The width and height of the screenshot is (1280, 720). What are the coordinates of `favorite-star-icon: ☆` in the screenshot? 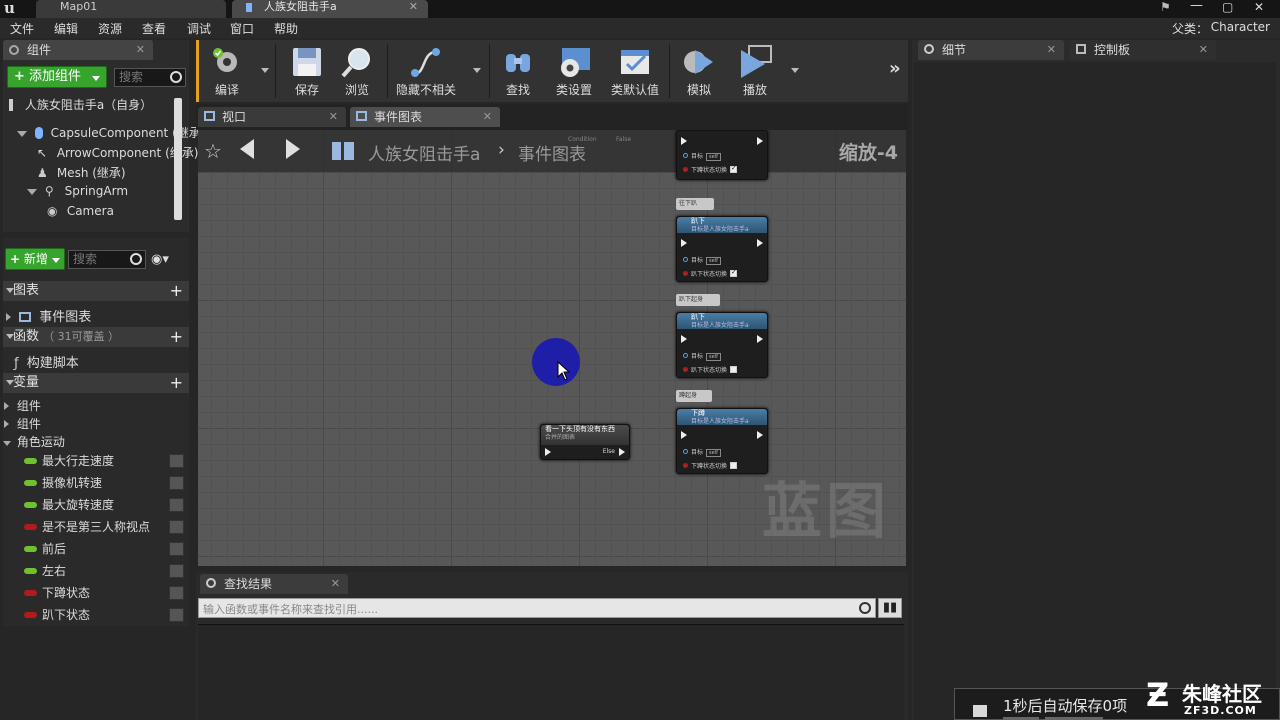 It's located at (213, 151).